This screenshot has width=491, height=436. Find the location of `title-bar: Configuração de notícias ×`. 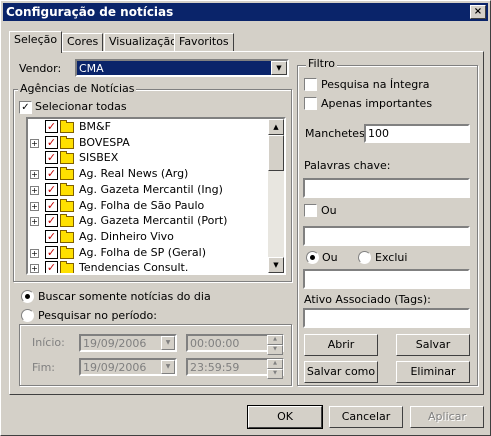

title-bar: Configuração de notícias × is located at coordinates (245, 12).